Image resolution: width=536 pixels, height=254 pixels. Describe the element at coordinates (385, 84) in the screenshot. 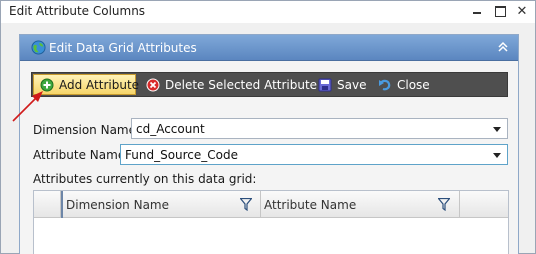

I see `close-undo-icon` at that location.